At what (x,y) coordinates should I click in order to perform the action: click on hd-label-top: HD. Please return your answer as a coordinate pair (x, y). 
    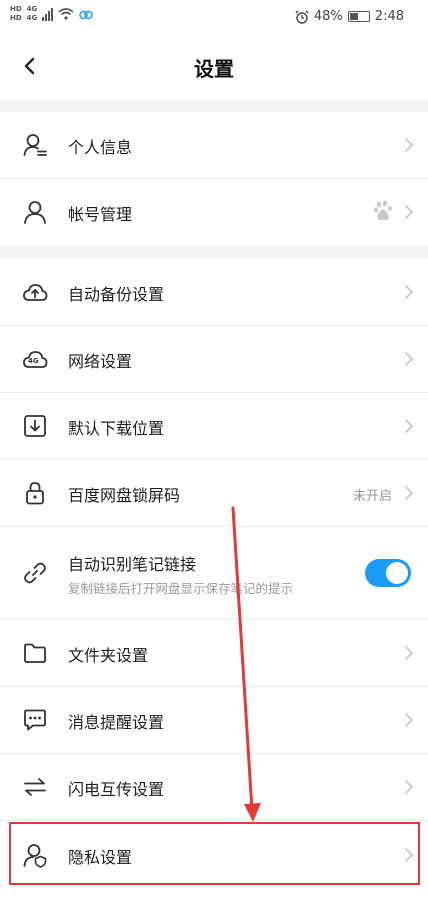
    Looking at the image, I should click on (16, 9).